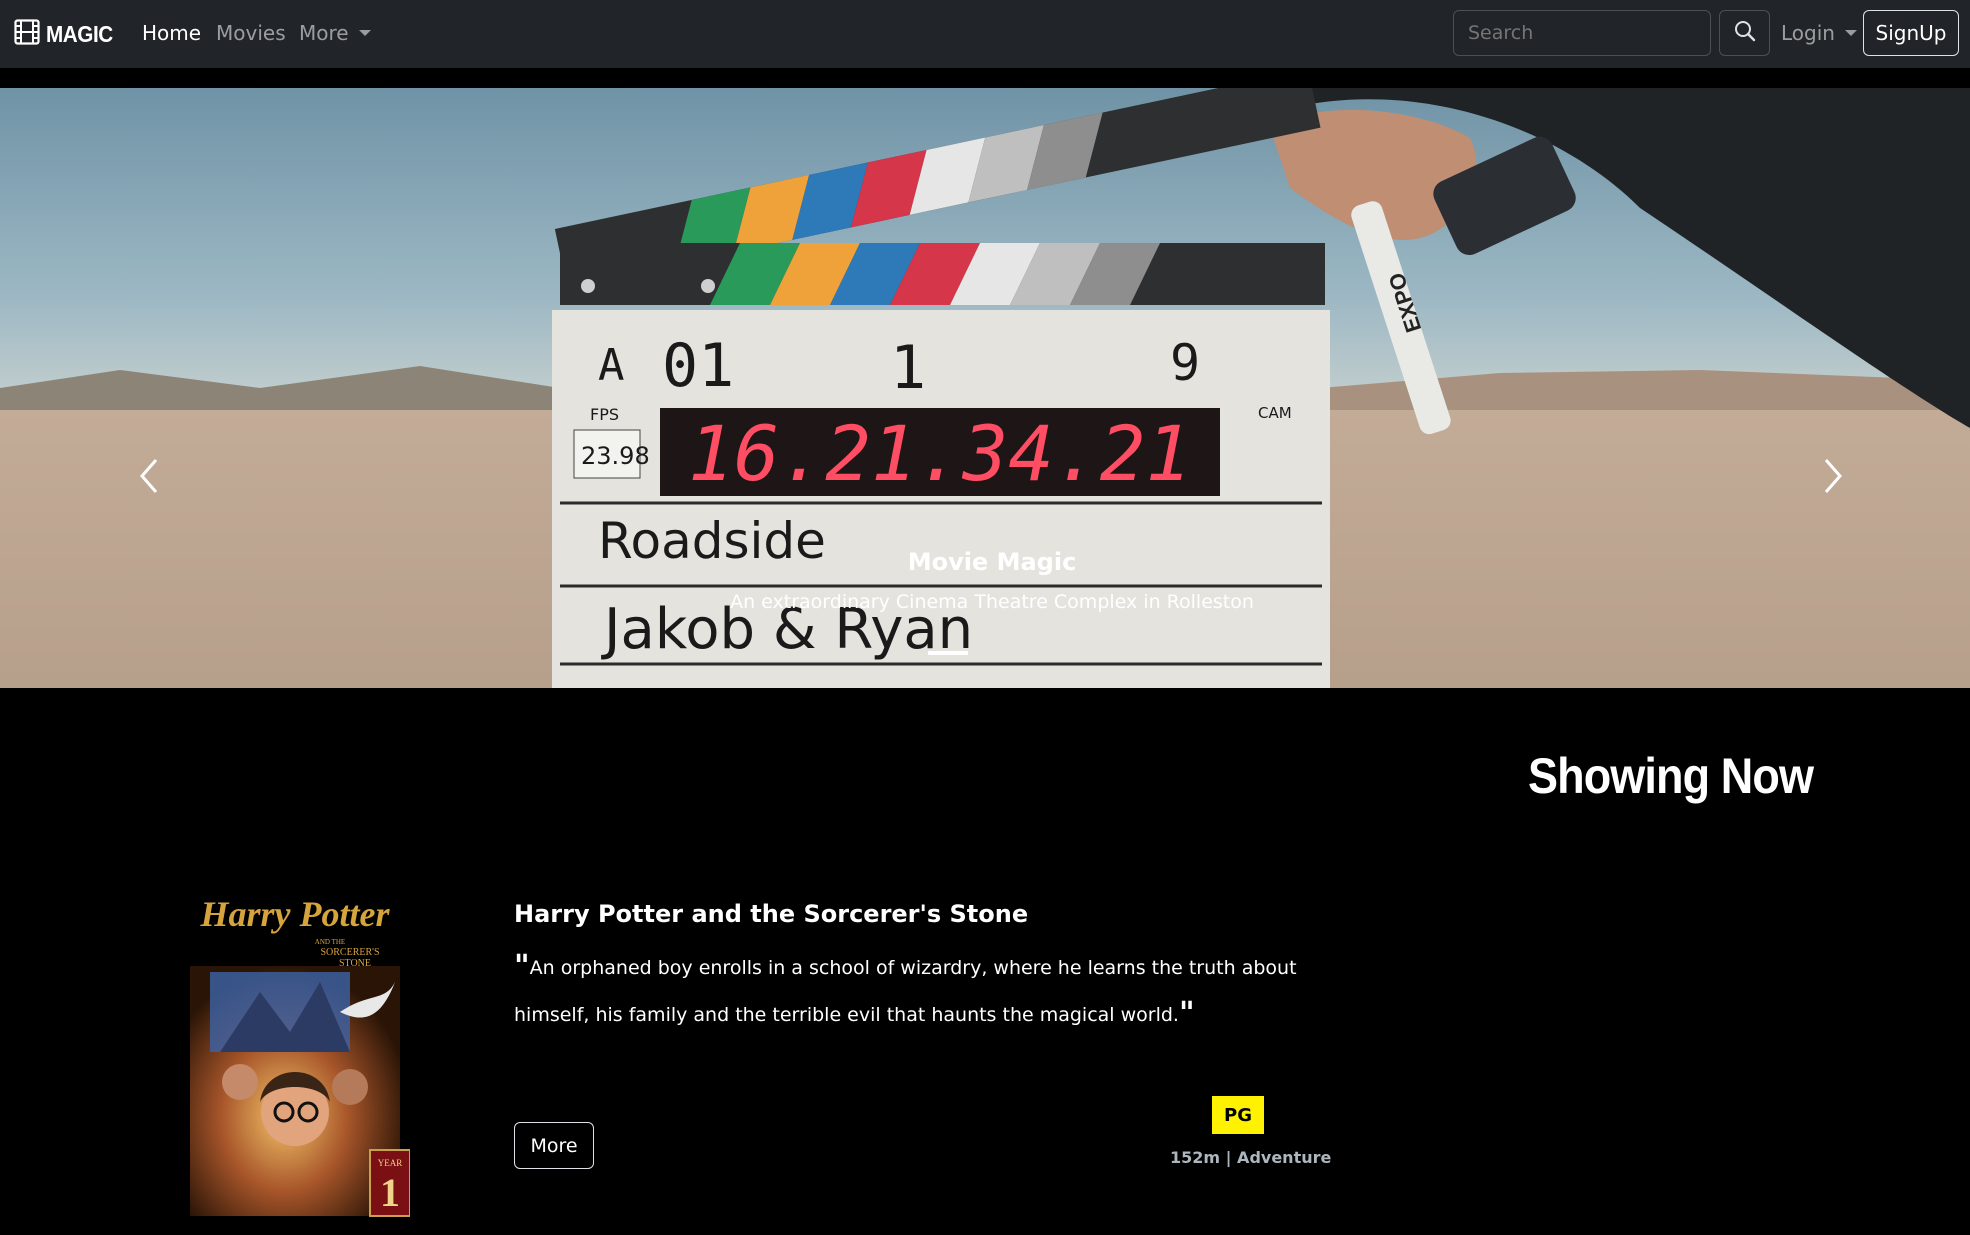  I want to click on section-title: Showing Now, so click(1671, 776).